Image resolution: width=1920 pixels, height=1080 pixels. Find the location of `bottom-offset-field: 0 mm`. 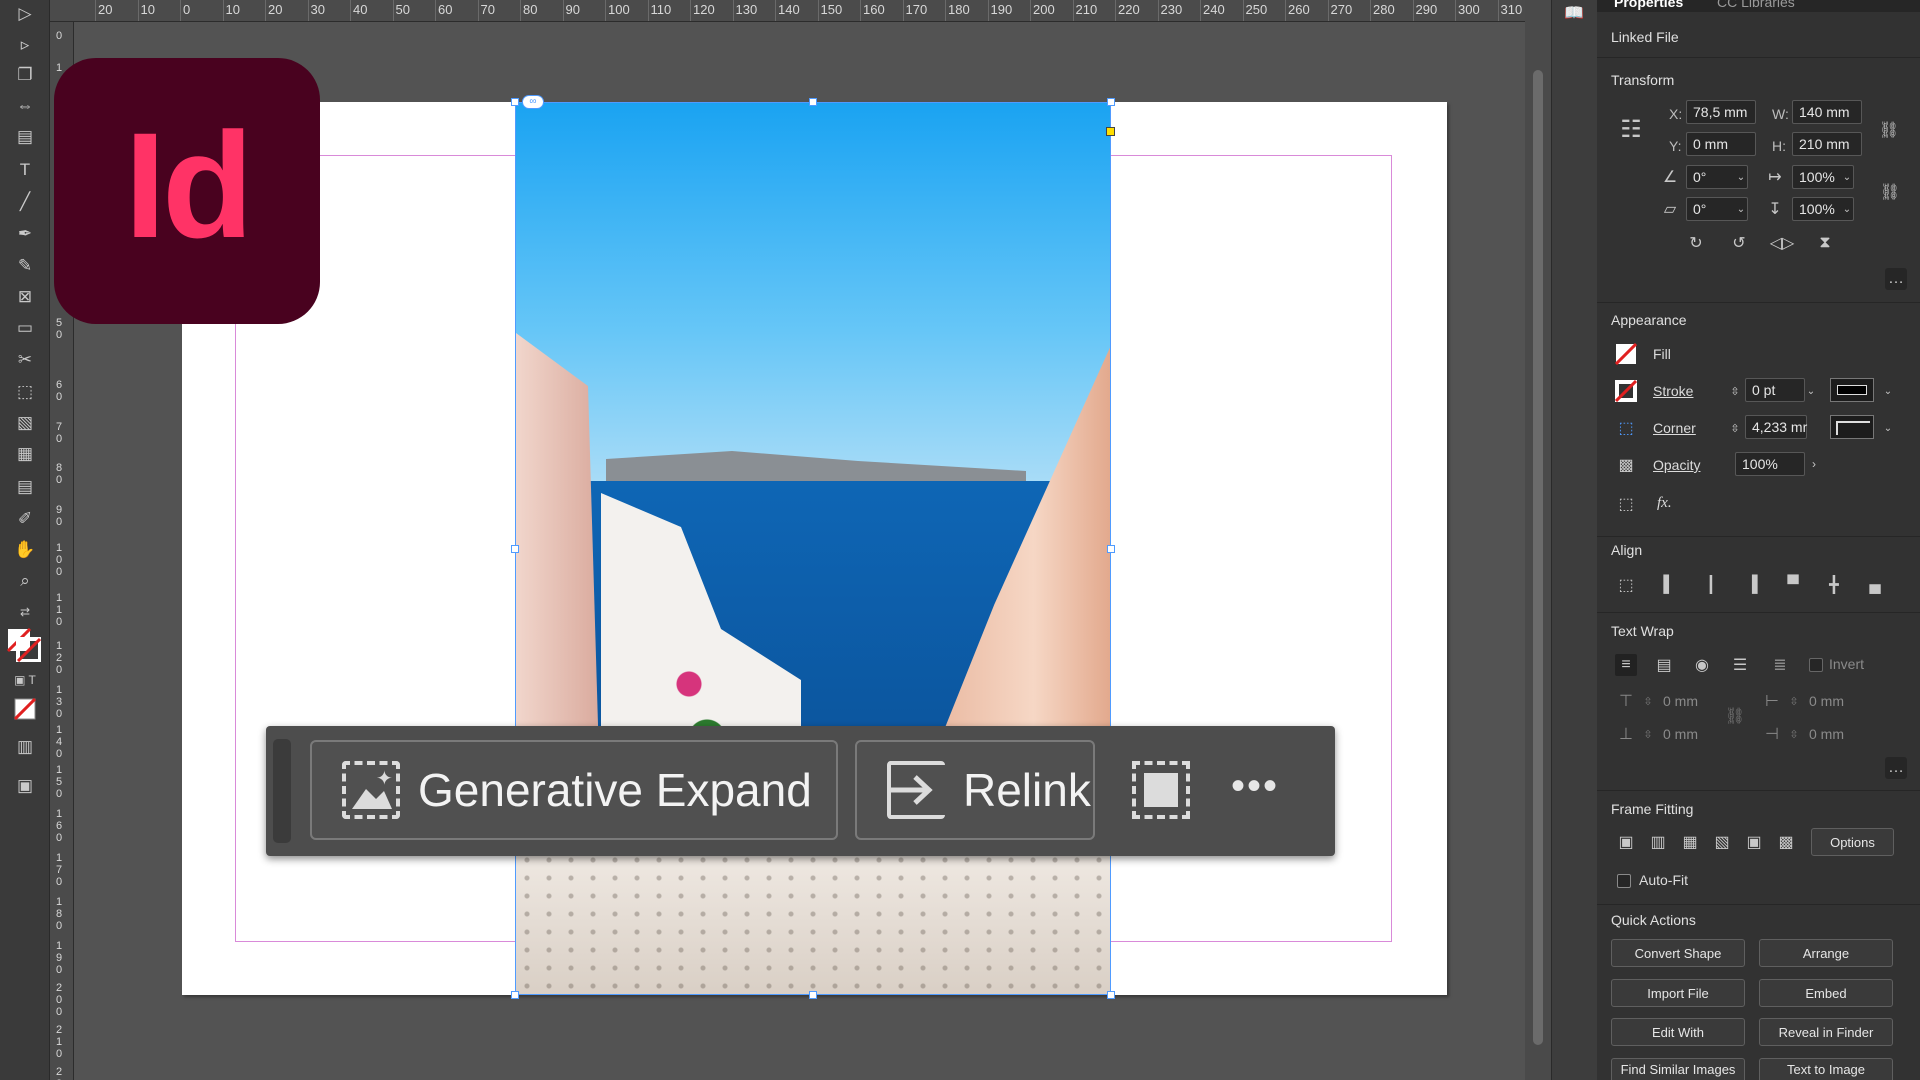

bottom-offset-field: 0 mm is located at coordinates (1680, 734).